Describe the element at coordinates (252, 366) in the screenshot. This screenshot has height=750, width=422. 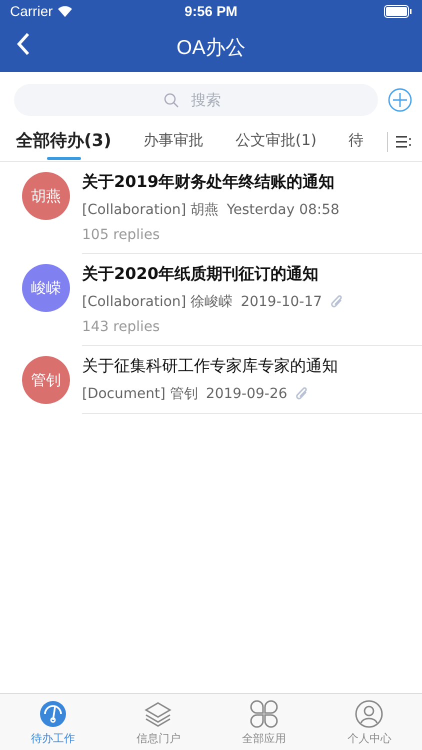
I see `item-title: 关于征集科研工作专家库专家的通知` at that location.